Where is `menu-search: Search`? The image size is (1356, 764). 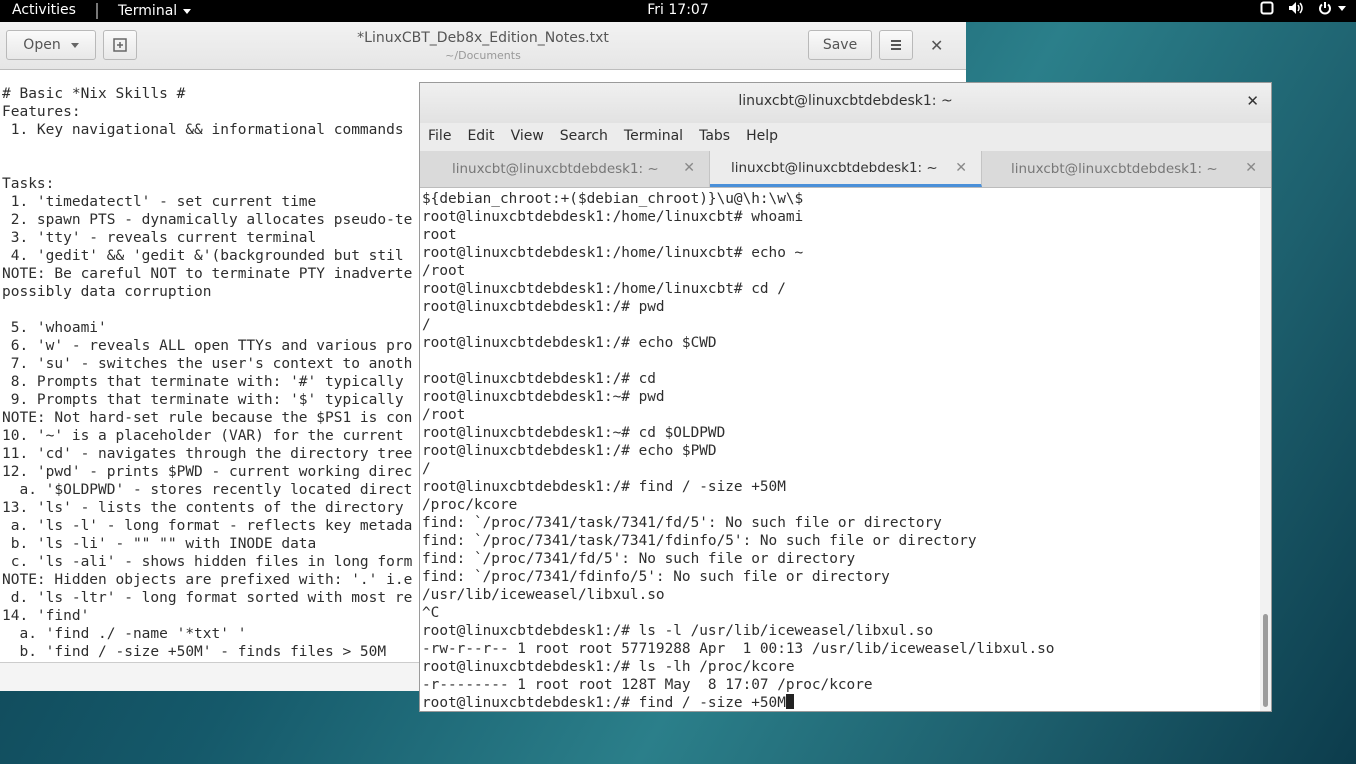 menu-search: Search is located at coordinates (584, 137).